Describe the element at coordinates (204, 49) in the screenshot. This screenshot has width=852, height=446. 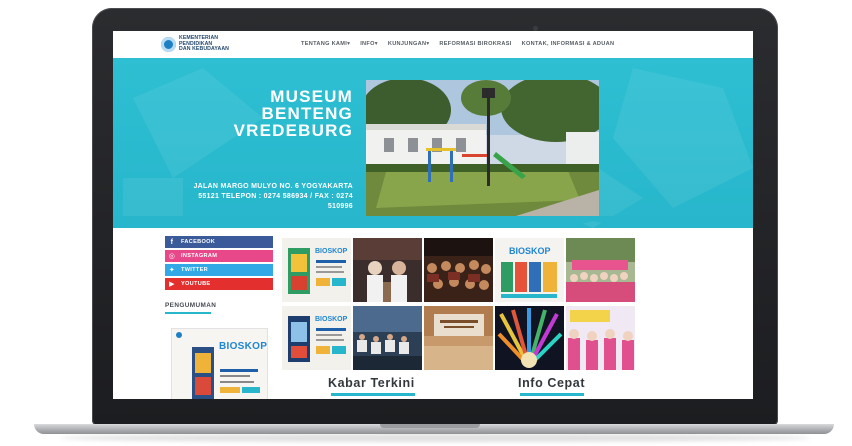
I see `logo-line-3: DAN KEBUDAYAAN` at that location.